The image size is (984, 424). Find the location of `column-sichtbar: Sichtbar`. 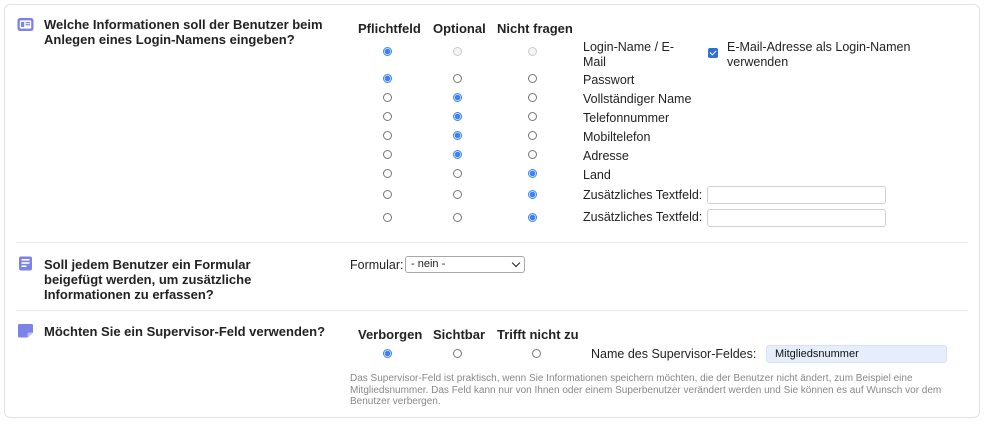

column-sichtbar: Sichtbar is located at coordinates (459, 334).